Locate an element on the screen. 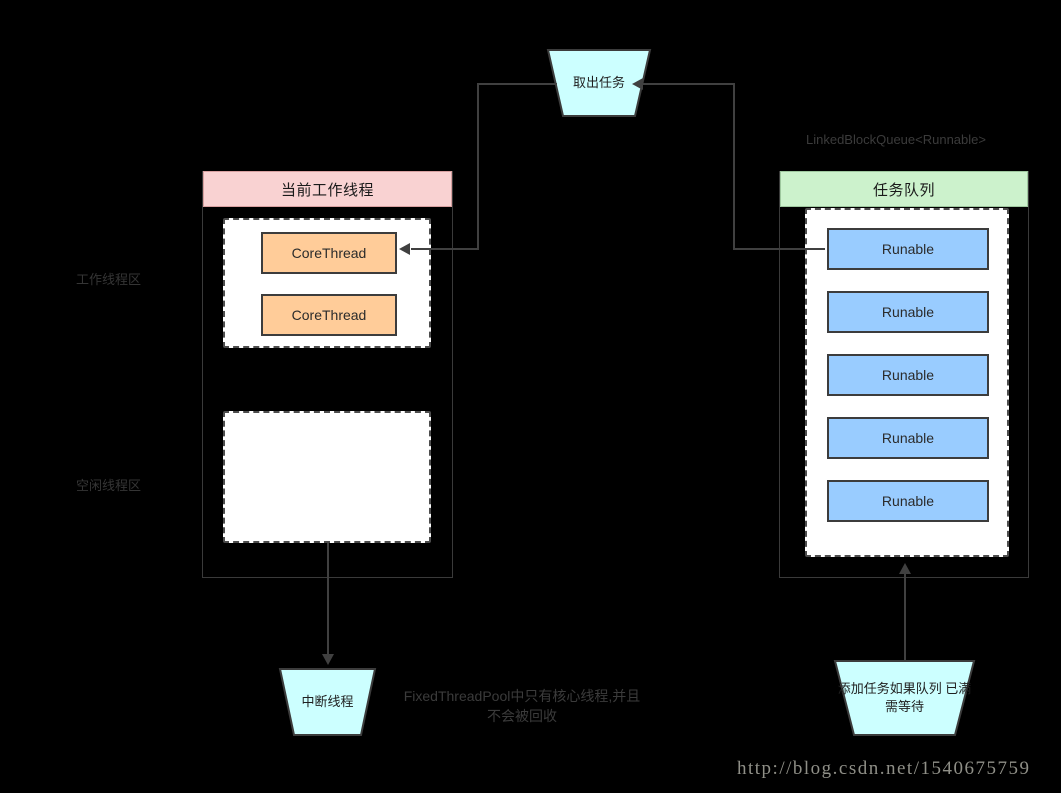  arrowhead-to-core-thread is located at coordinates (404, 249).